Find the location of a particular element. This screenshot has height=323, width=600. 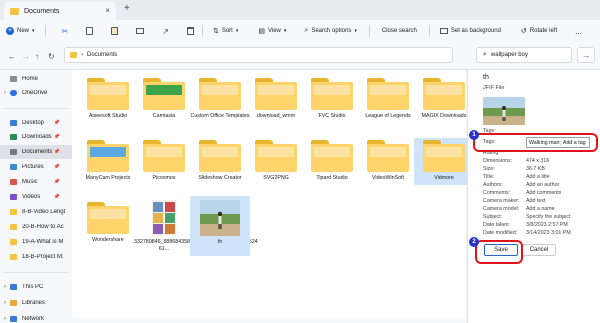

sidebar-item-music: Music 📌 is located at coordinates (36, 182).